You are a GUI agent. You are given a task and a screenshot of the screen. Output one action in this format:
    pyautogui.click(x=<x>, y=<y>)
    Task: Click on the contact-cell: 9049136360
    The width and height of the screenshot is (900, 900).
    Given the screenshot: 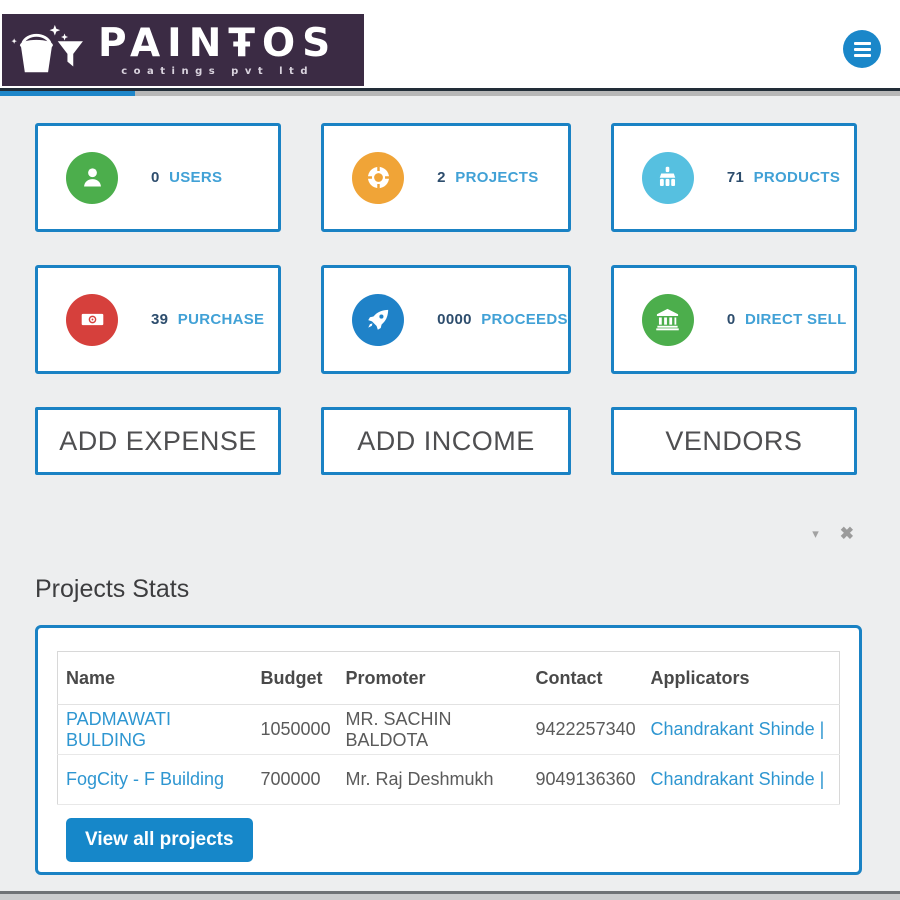 What is the action you would take?
    pyautogui.click(x=585, y=779)
    